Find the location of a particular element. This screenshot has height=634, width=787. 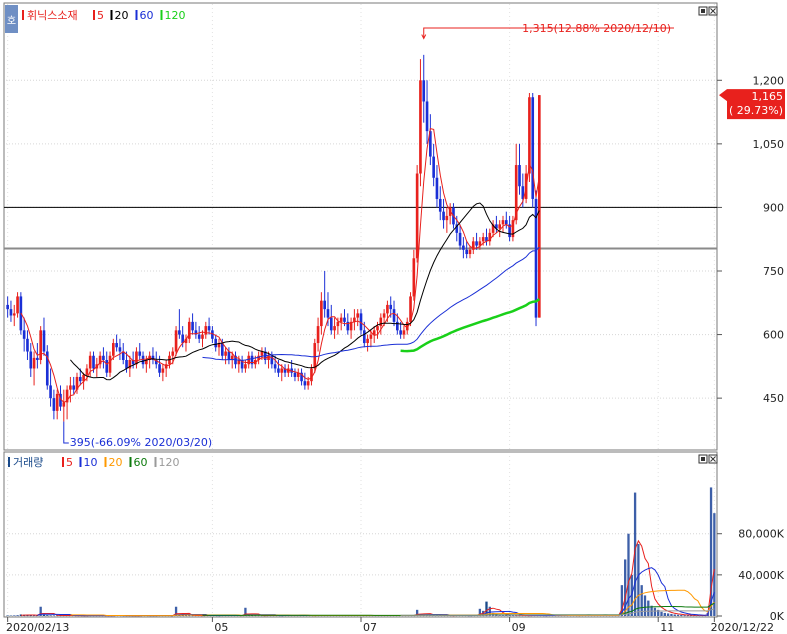

legend-item: 10 is located at coordinates (91, 462).